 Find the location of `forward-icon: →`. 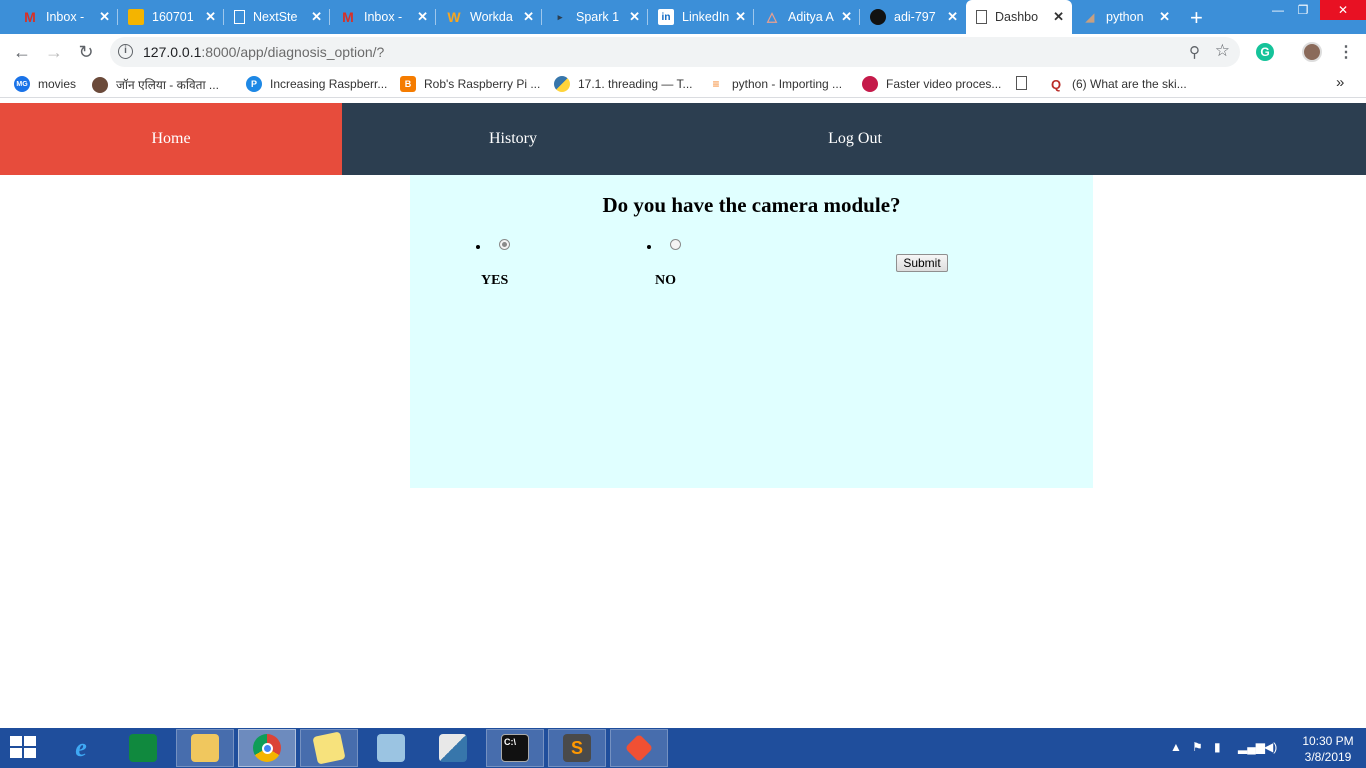

forward-icon: → is located at coordinates (54, 52).